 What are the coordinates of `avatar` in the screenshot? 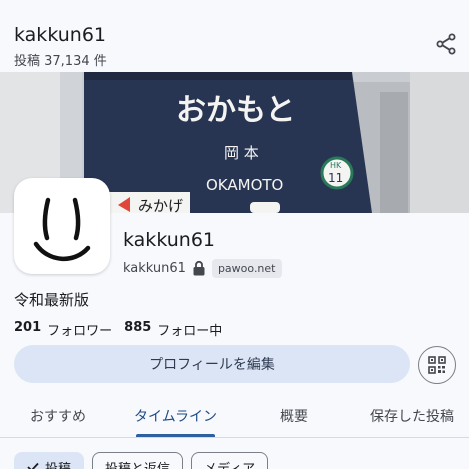 It's located at (62, 226).